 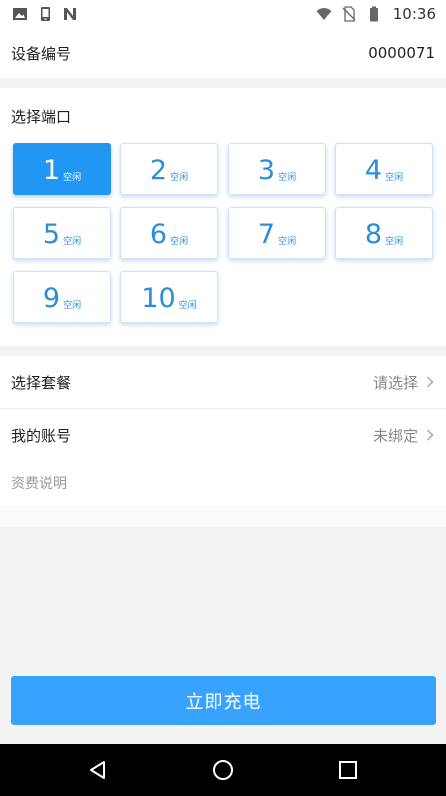 What do you see at coordinates (266, 170) in the screenshot?
I see `port-number: 3` at bounding box center [266, 170].